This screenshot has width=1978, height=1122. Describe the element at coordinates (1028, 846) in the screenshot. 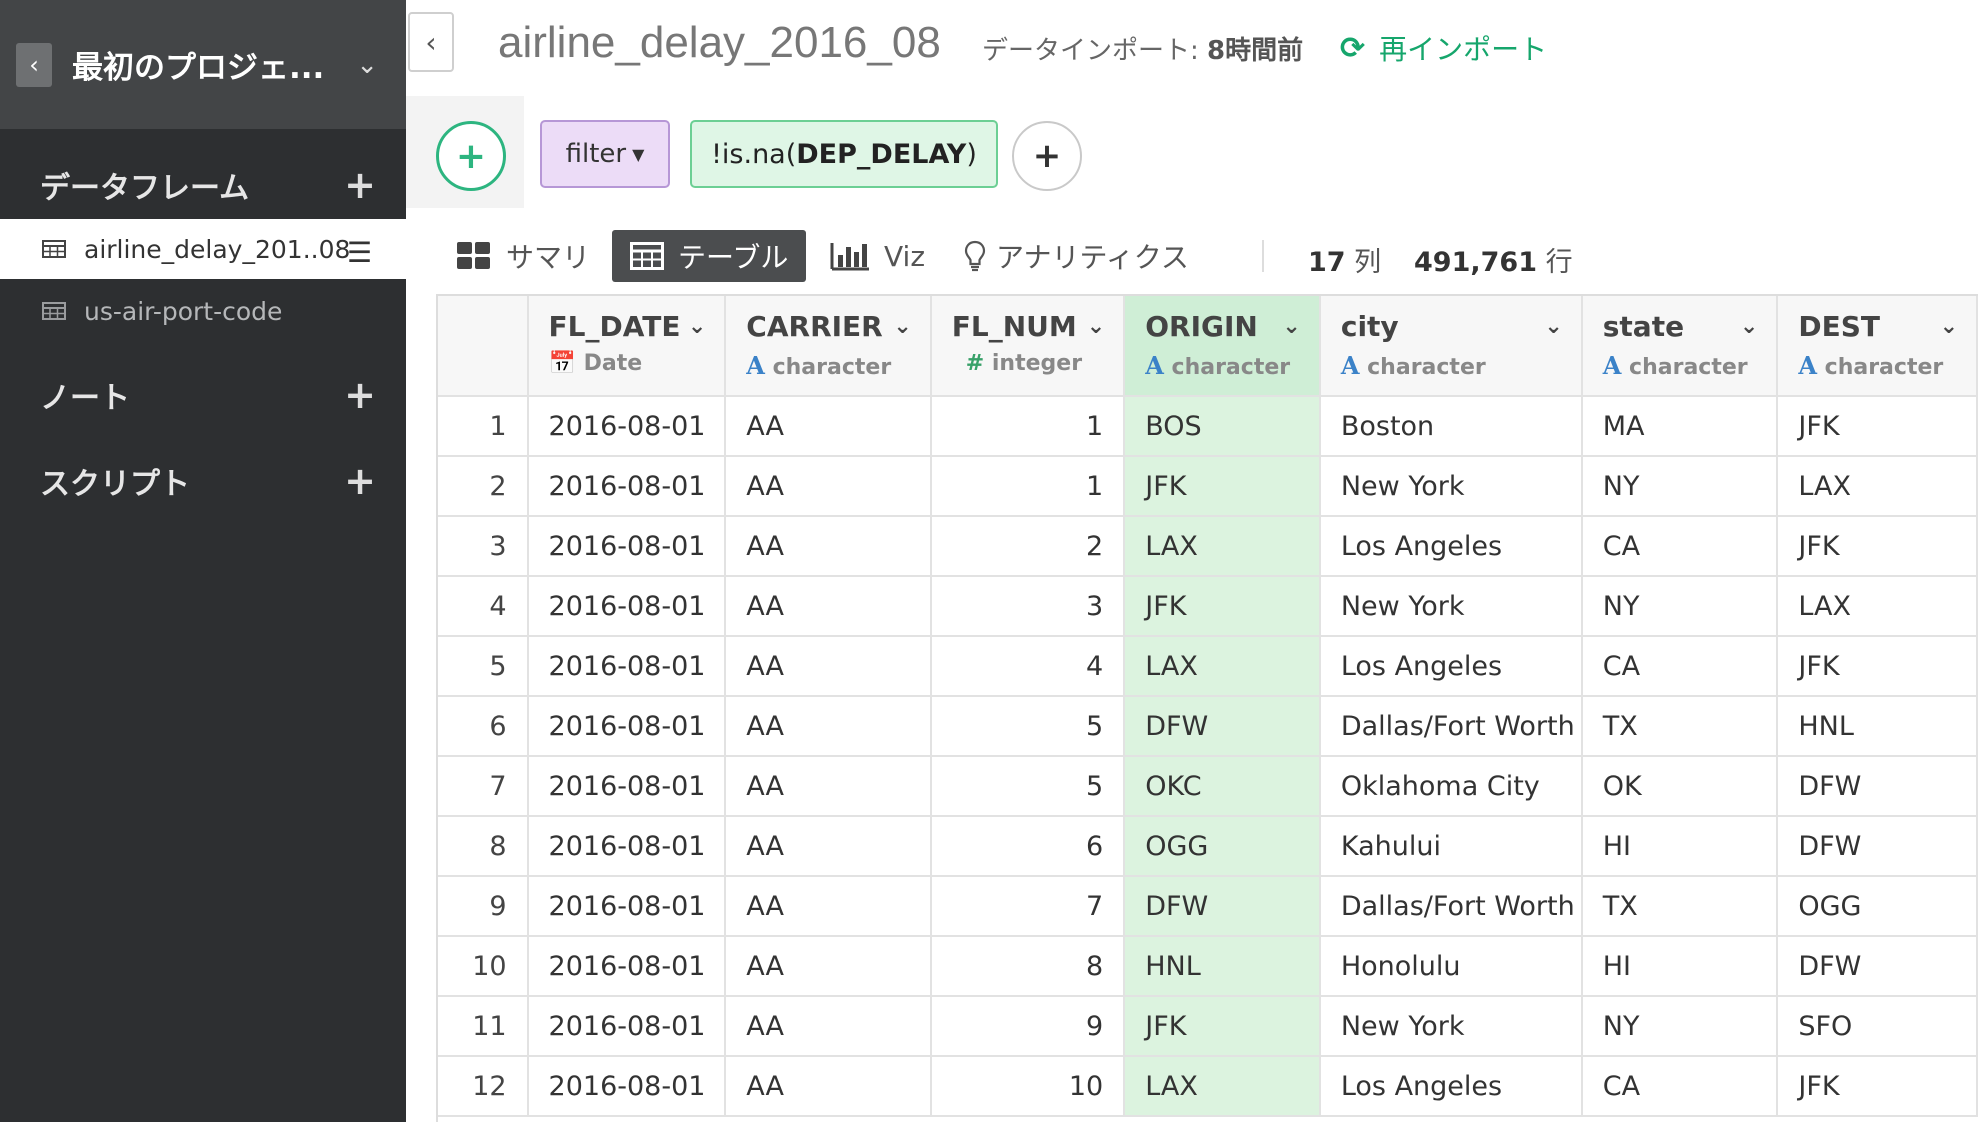

I see `cell-fl-num: 6` at that location.